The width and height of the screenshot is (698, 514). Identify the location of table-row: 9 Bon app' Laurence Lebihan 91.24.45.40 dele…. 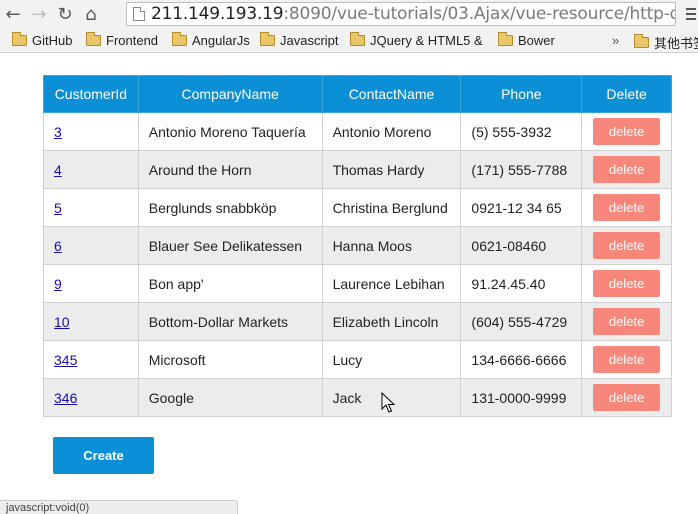
(357, 283).